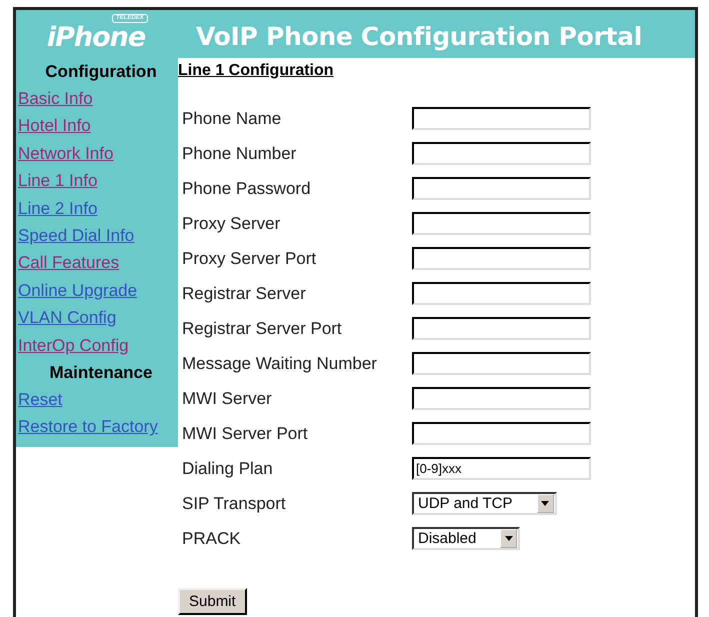 Image resolution: width=709 pixels, height=617 pixels. What do you see at coordinates (77, 290) in the screenshot?
I see `sidebar-link: Online Upgrade` at bounding box center [77, 290].